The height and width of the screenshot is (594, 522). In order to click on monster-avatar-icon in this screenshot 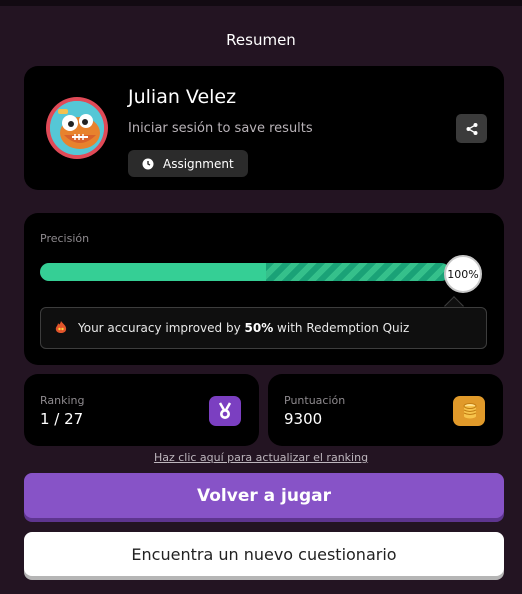, I will do `click(77, 128)`.